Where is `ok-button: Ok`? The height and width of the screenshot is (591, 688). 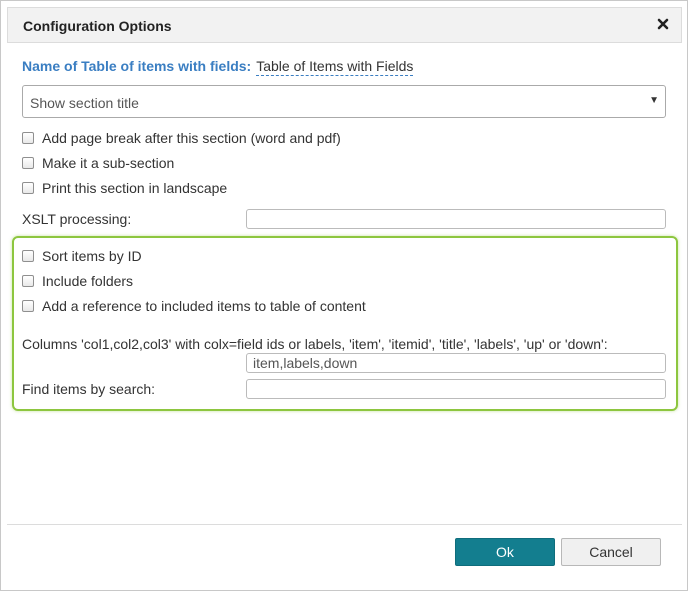
ok-button: Ok is located at coordinates (505, 552).